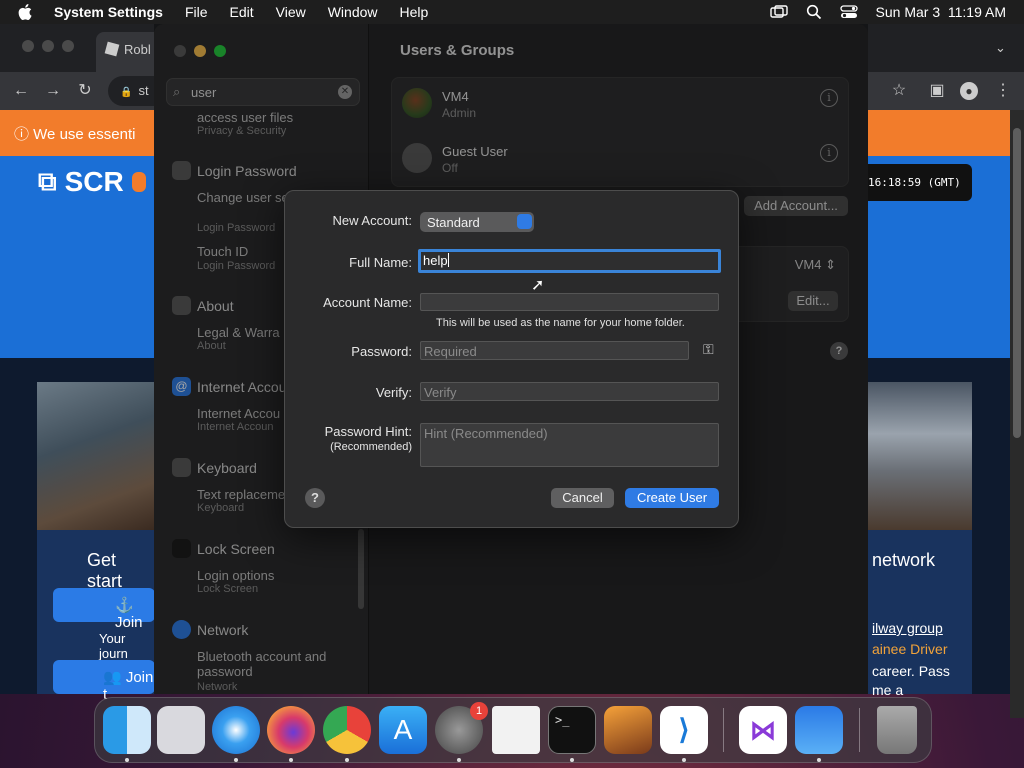 Image resolution: width=1024 pixels, height=768 pixels. I want to click on screen-mirroring-icon, so click(778, 12).